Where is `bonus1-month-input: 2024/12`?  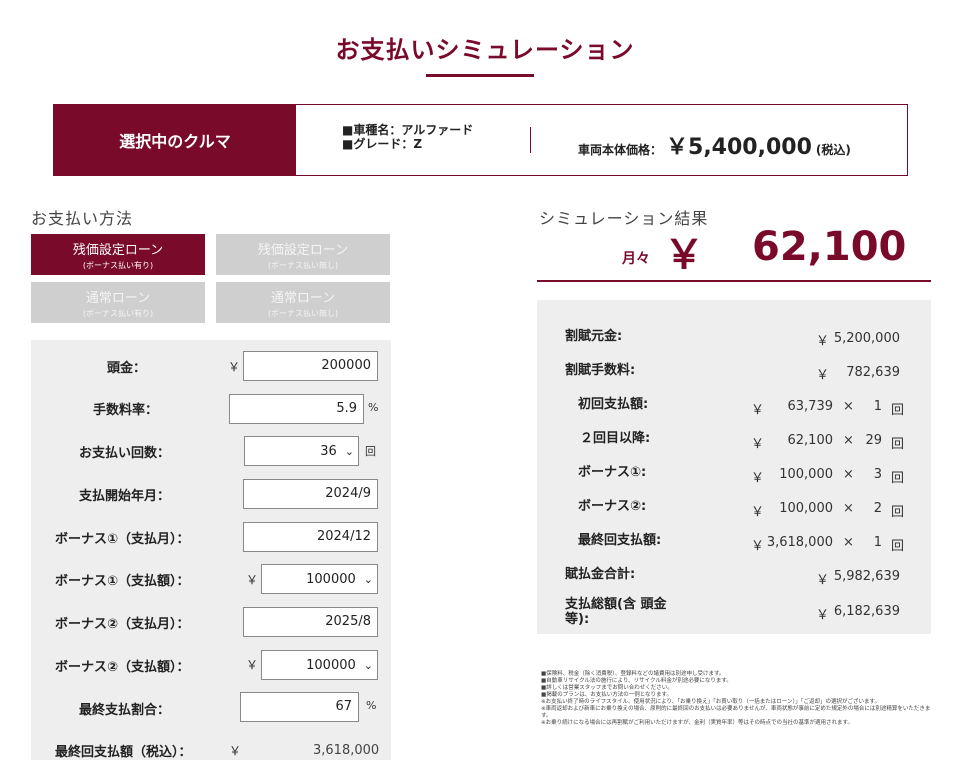 bonus1-month-input: 2024/12 is located at coordinates (310, 537).